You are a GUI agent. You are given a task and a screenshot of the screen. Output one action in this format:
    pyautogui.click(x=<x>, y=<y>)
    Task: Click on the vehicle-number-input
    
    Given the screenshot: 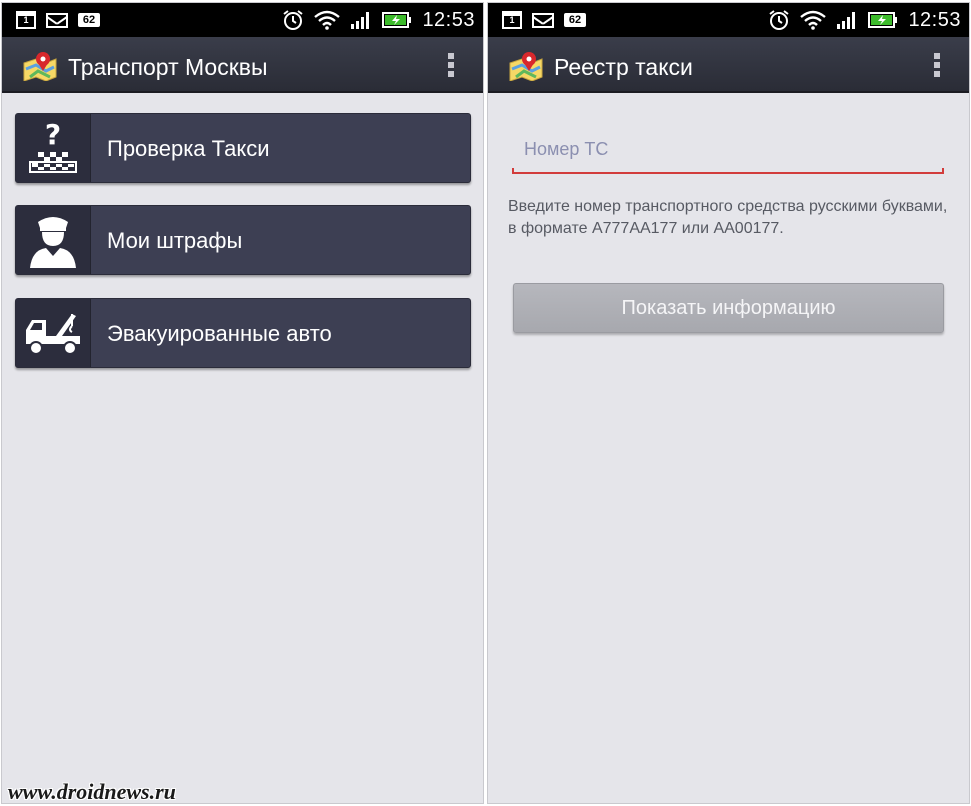 What is the action you would take?
    pyautogui.click(x=728, y=149)
    